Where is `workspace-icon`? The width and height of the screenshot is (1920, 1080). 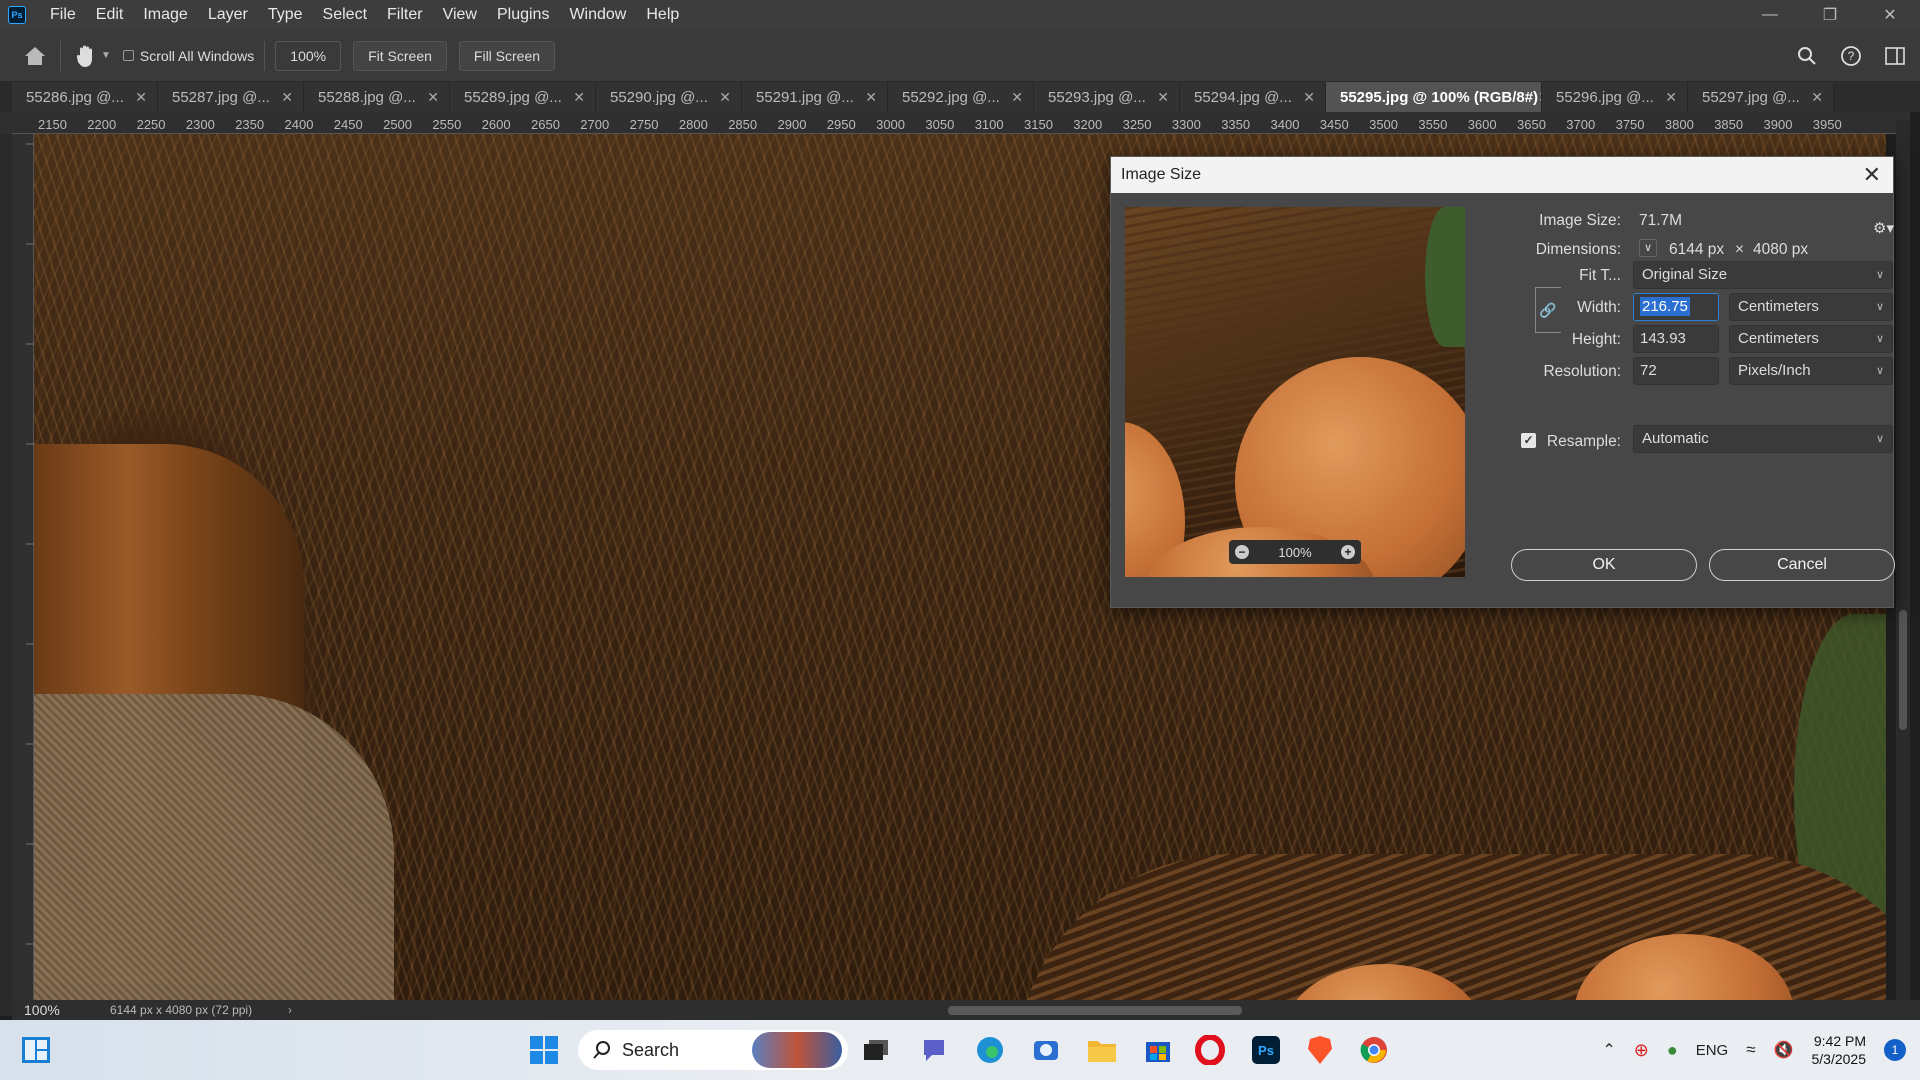 workspace-icon is located at coordinates (1895, 56).